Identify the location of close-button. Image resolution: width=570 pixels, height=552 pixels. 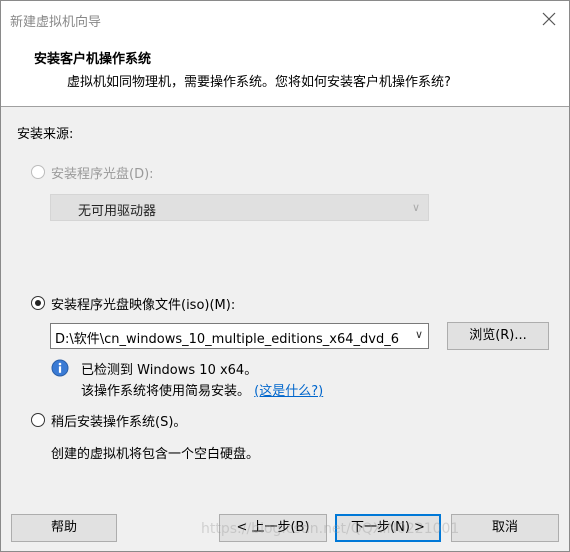
(549, 19).